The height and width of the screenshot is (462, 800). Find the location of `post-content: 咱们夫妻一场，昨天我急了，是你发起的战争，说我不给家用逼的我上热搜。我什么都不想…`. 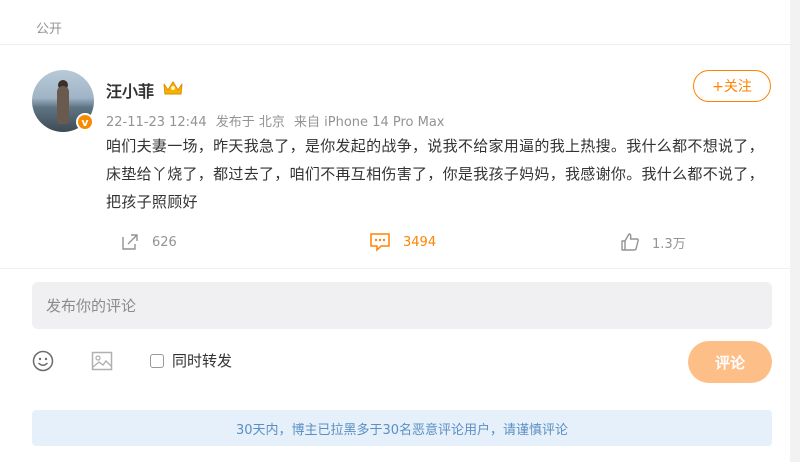

post-content: 咱们夫妻一场，昨天我急了，是你发起的战争，说我不给家用逼的我上热搜。我什么都不想… is located at coordinates (435, 174).